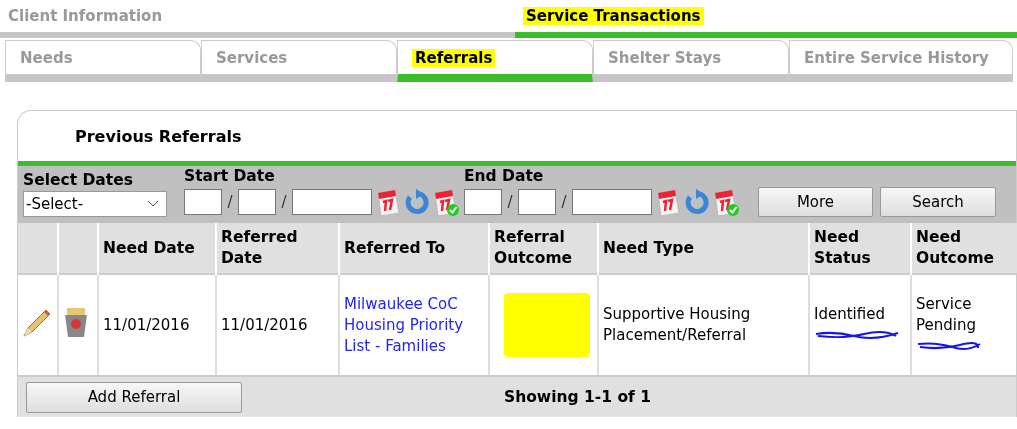 Image resolution: width=1017 pixels, height=429 pixels. I want to click on panel-title: Previous Referrals, so click(158, 136).